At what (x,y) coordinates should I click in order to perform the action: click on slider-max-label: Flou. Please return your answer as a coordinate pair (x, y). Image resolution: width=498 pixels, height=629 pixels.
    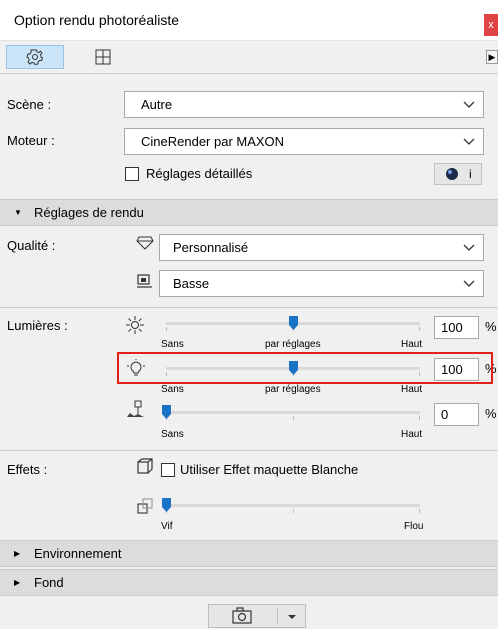
    Looking at the image, I should click on (414, 526).